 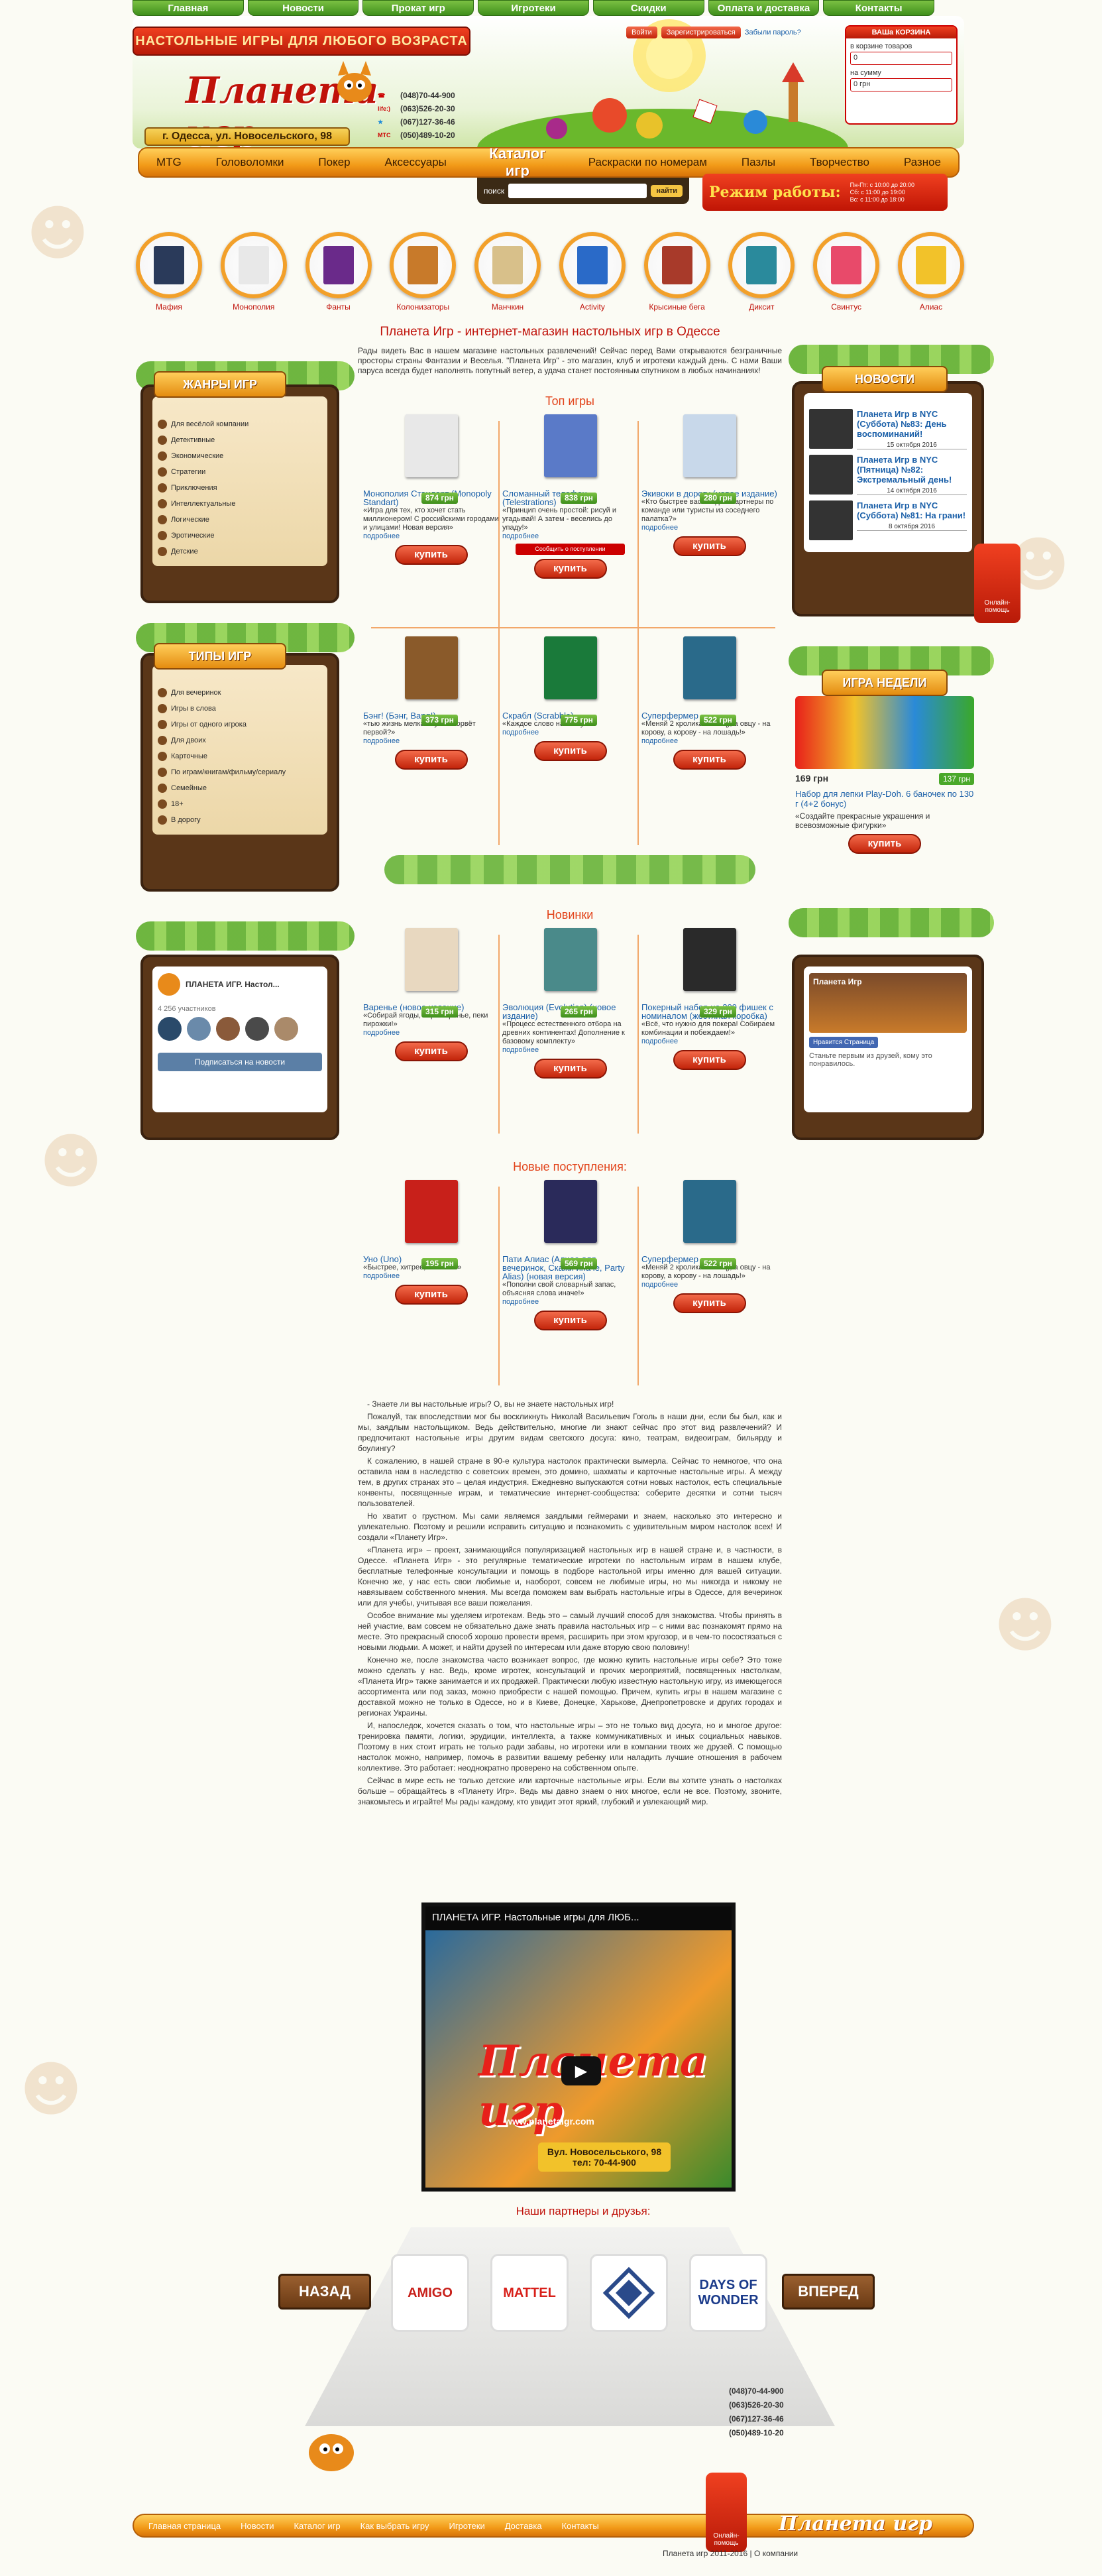 What do you see at coordinates (592, 307) in the screenshot?
I see `category-label: Activity` at bounding box center [592, 307].